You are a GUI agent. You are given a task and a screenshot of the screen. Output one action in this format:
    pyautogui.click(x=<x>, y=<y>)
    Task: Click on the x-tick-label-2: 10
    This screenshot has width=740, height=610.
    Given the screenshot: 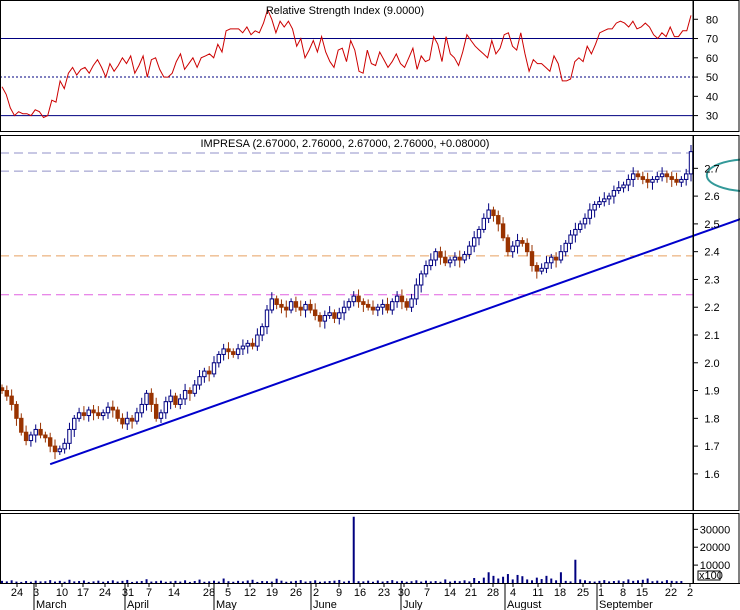 What is the action you would take?
    pyautogui.click(x=62, y=593)
    